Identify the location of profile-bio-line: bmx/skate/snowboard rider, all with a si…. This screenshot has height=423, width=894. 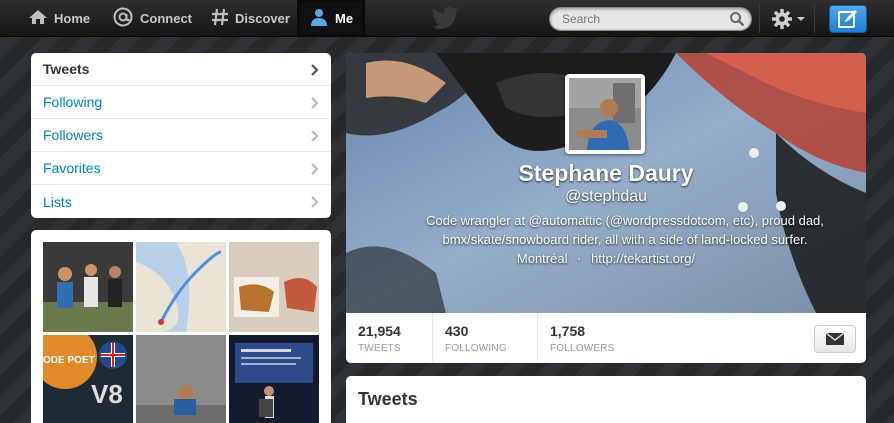
(625, 239).